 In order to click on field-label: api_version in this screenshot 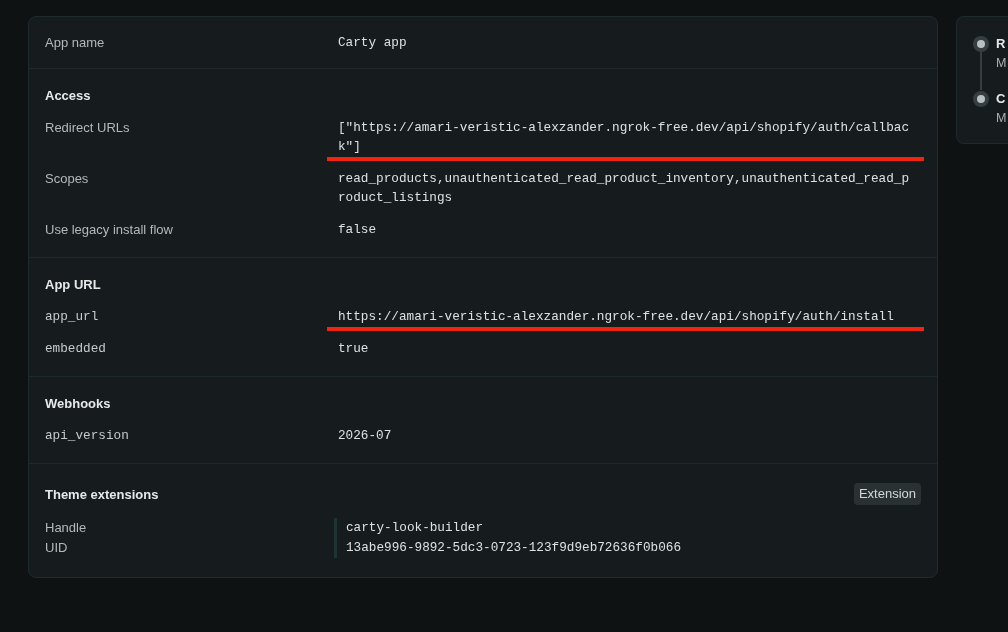, I will do `click(87, 436)`.